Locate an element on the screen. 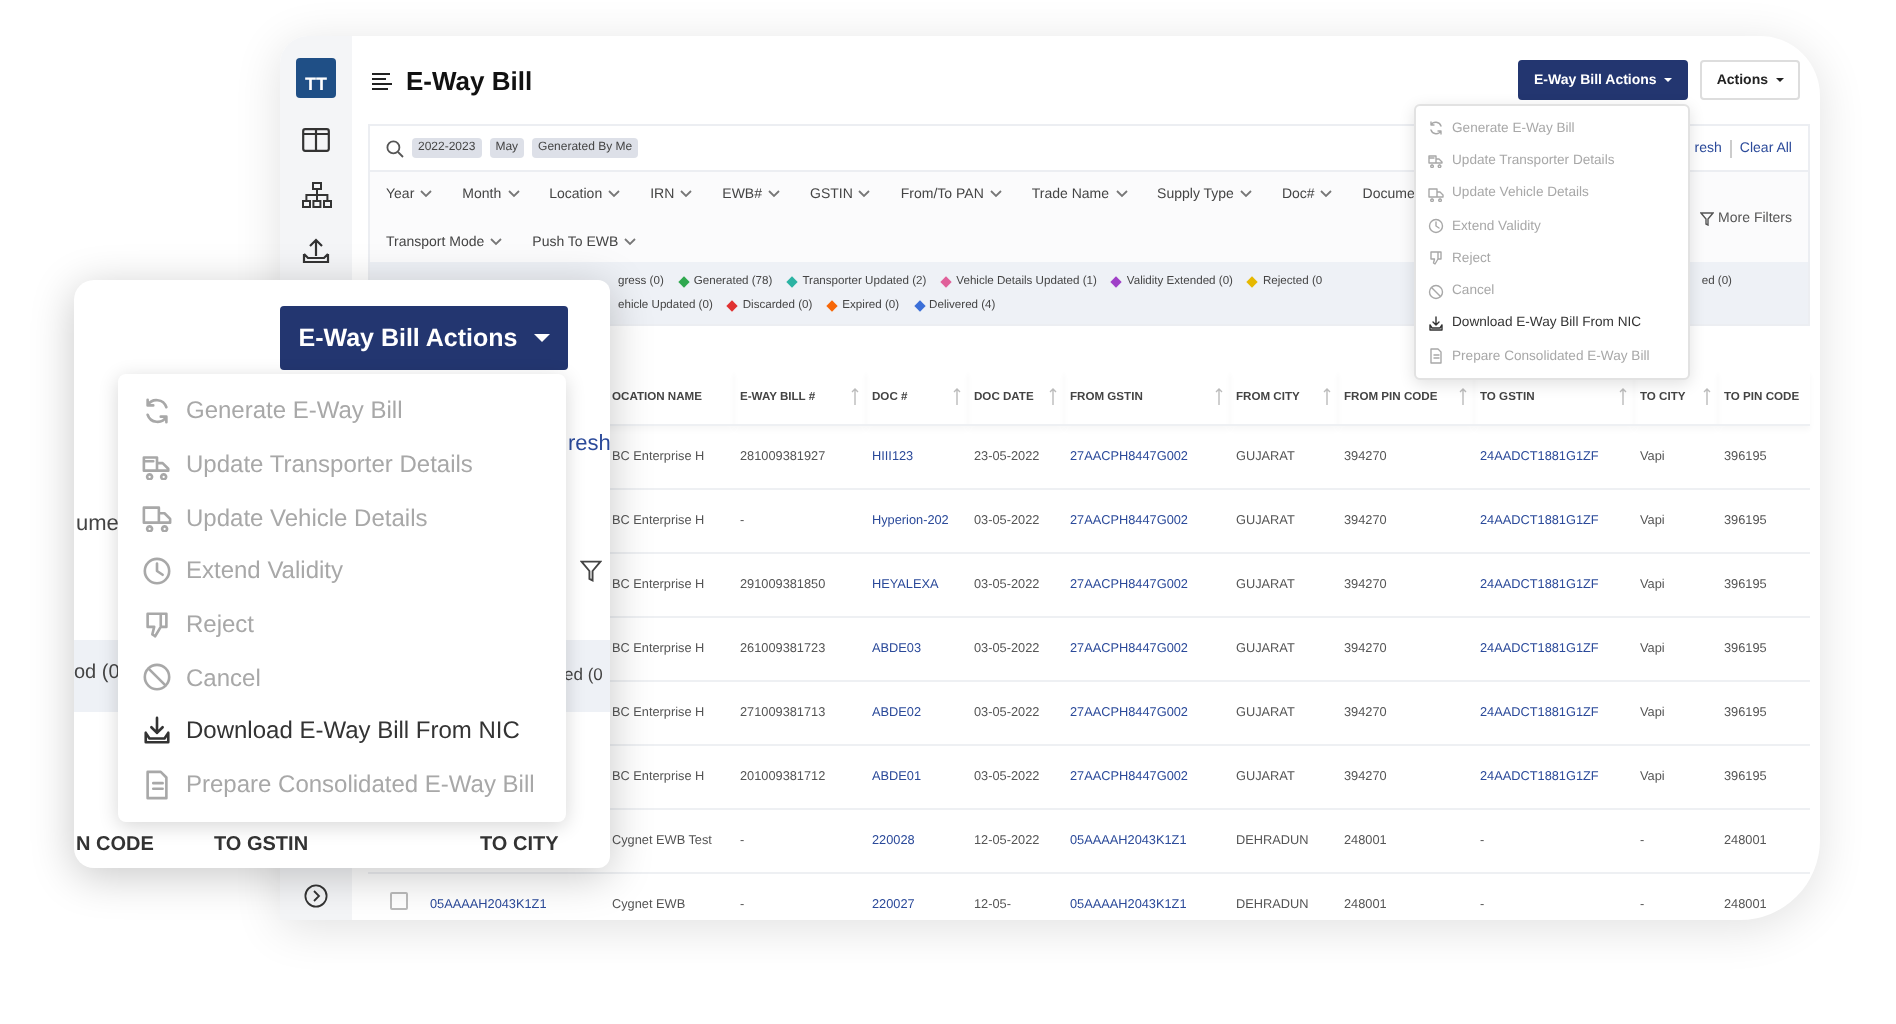 This screenshot has width=1896, height=1024. column-header: TO GSTIN is located at coordinates (261, 845).